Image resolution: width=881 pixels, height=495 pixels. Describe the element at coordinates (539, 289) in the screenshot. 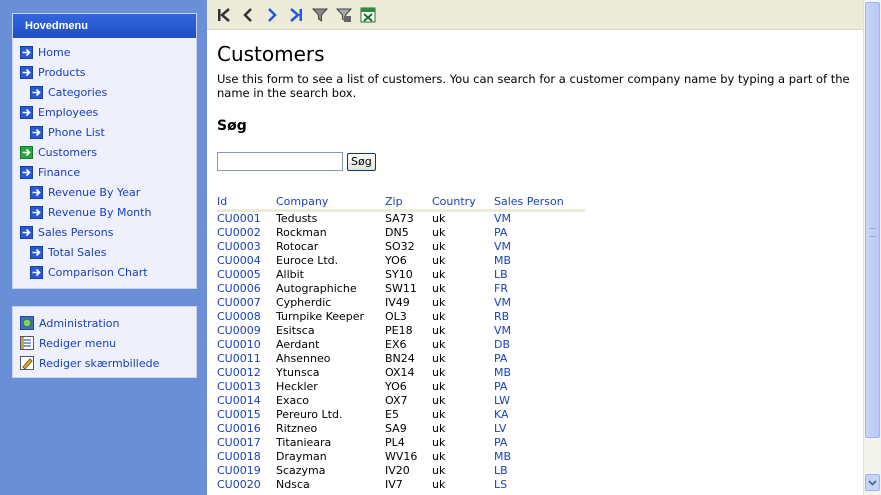

I see `cell-sales-person: FR` at that location.